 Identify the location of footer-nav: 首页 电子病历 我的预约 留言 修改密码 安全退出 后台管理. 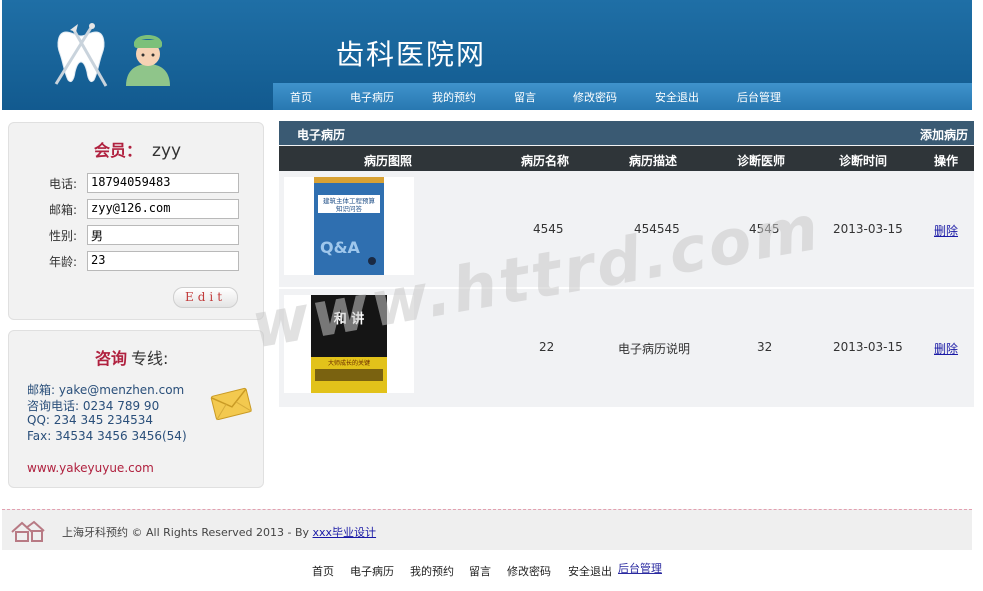
(492, 570).